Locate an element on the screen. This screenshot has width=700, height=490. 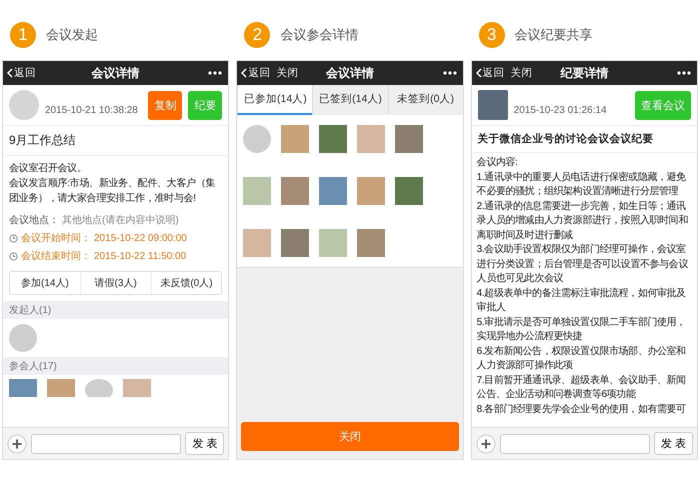
meeting-description: 会议发言顺序:市场、新业务、配件、大客户（集团业务），请大家合理安排工作，准时与会! is located at coordinates (112, 191).